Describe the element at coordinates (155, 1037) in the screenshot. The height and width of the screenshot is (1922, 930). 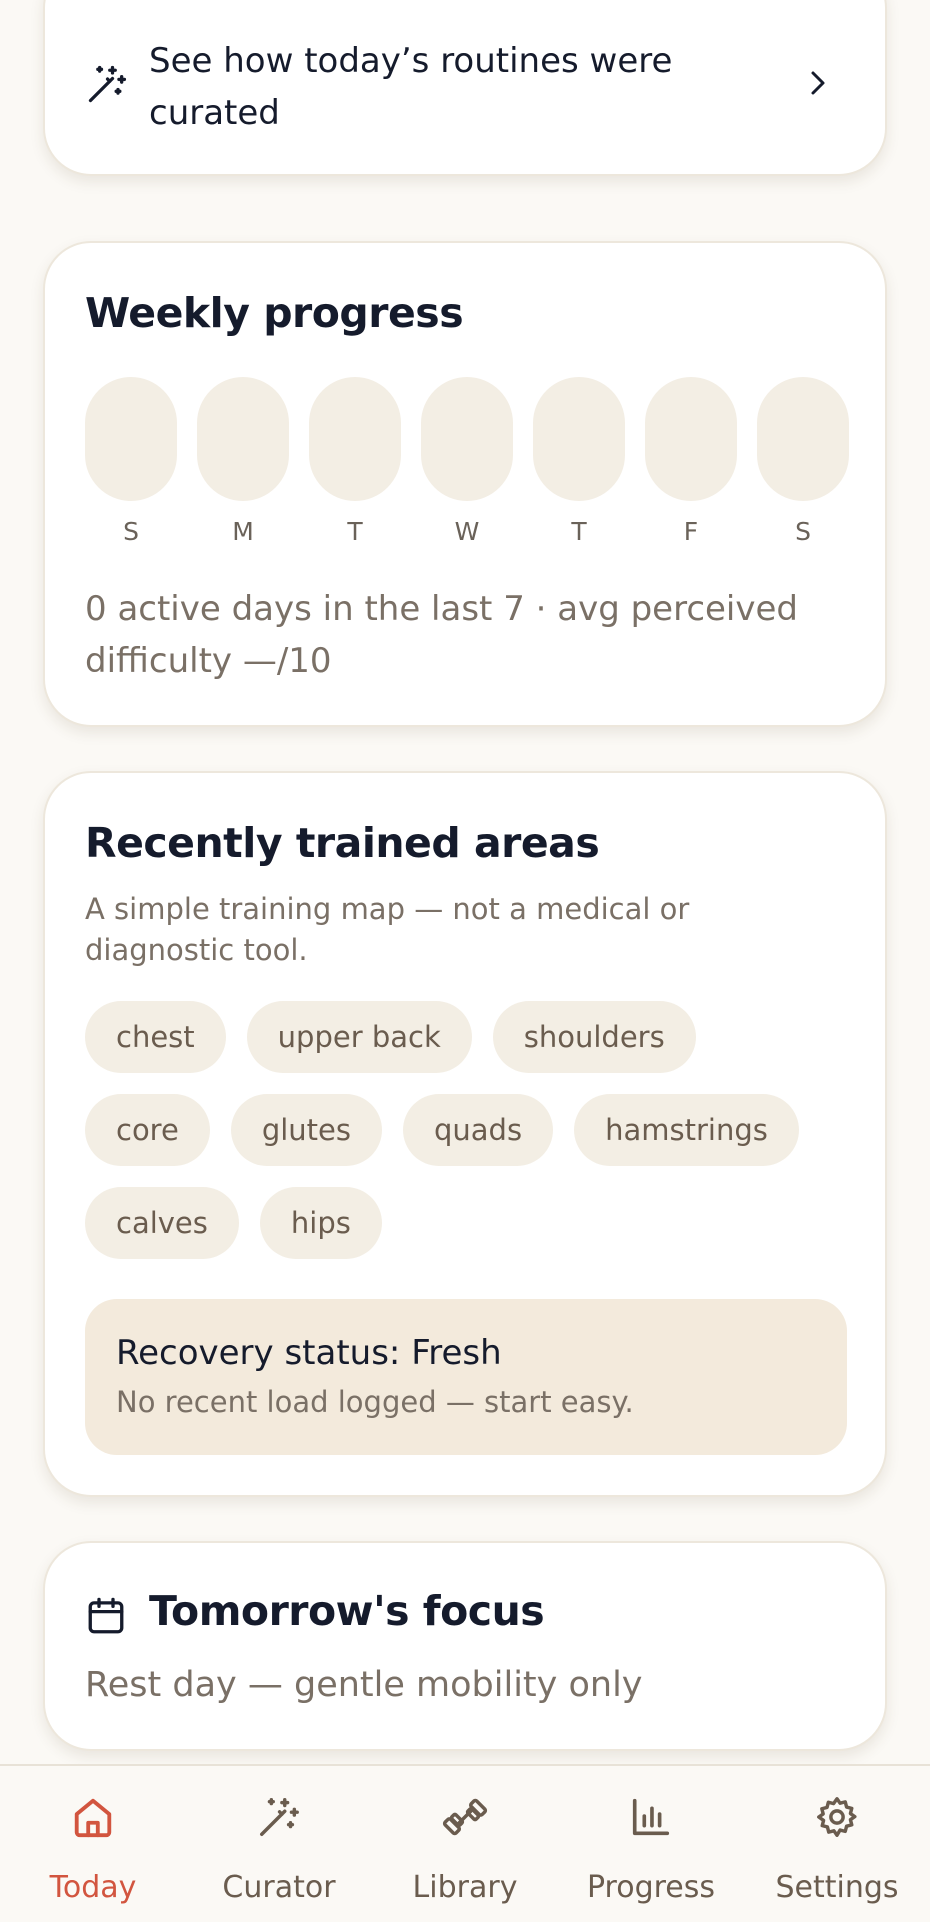
I see `area-chip-chest: chest` at that location.